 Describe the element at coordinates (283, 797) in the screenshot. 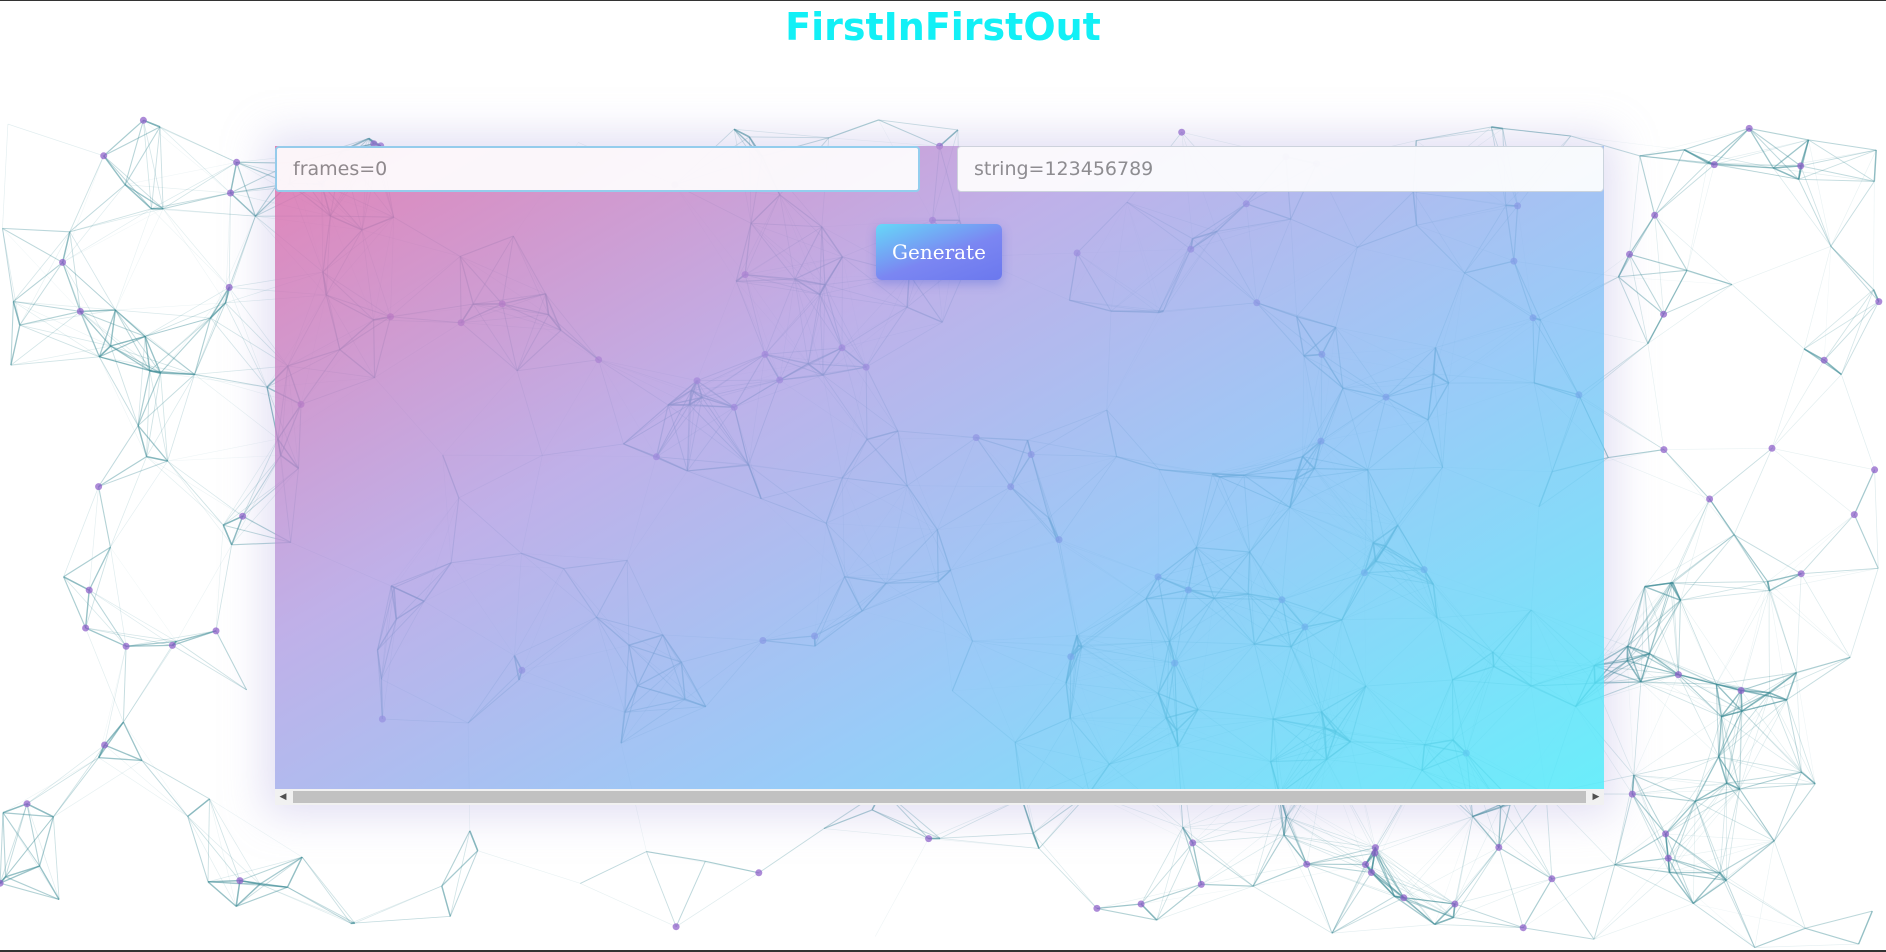

I see `scroll-left-icon: ◀` at that location.